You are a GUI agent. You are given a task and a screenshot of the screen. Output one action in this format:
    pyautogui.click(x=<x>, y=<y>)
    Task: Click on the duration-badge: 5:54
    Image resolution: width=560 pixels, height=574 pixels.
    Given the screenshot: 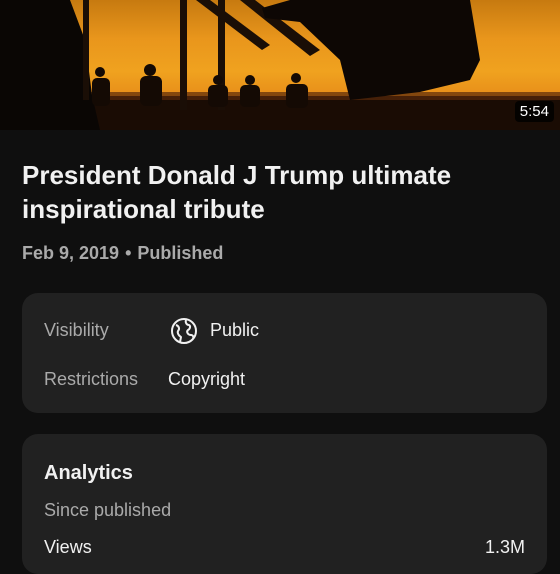 What is the action you would take?
    pyautogui.click(x=534, y=111)
    